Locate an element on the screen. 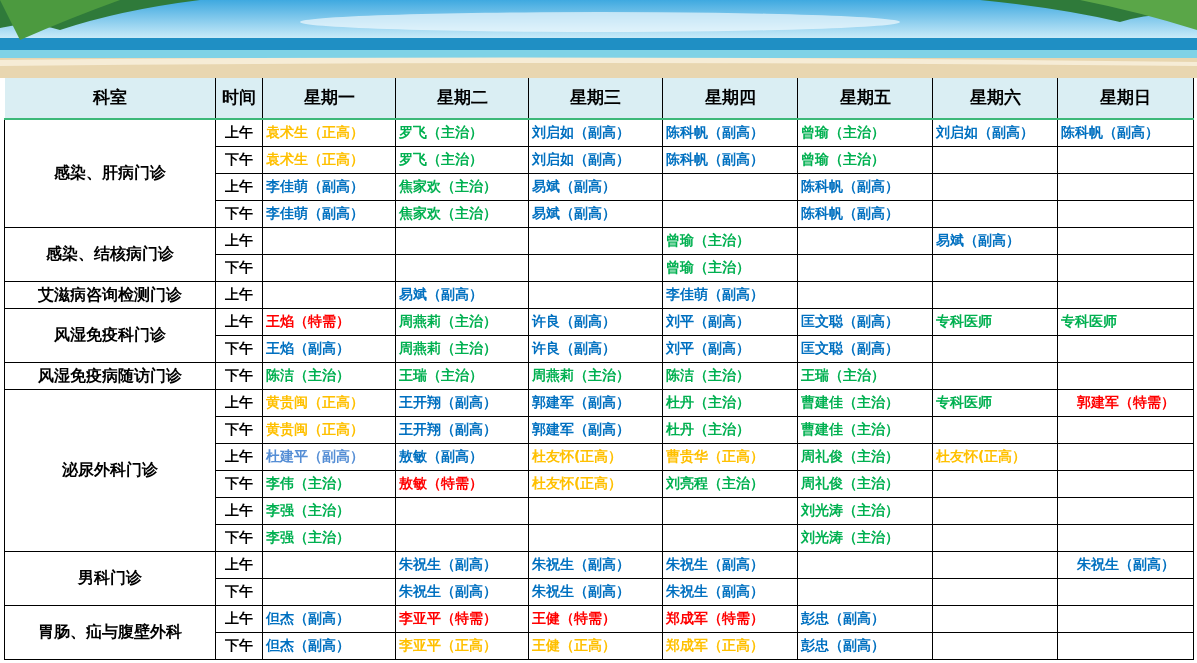 The image size is (1197, 663). doctor-cell: 刘光涛（主治） is located at coordinates (865, 537).